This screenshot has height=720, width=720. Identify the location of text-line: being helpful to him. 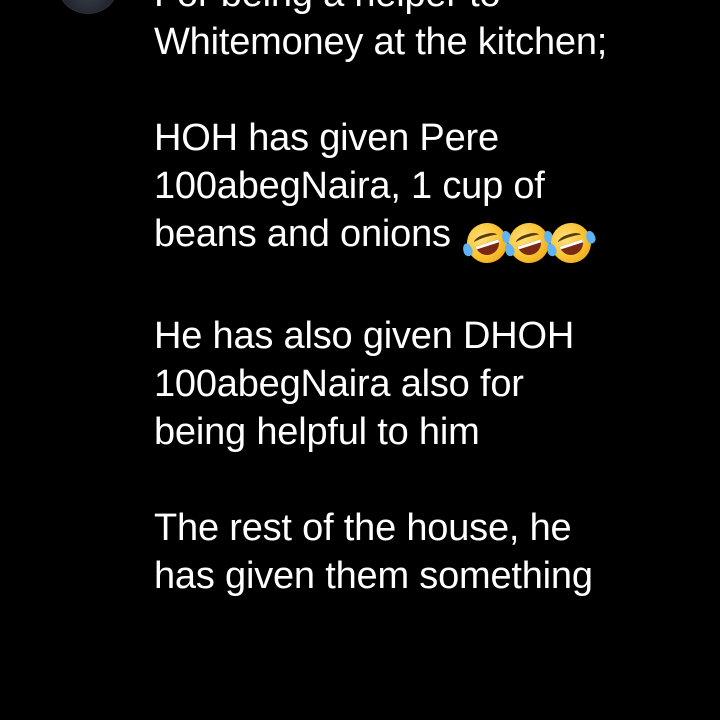
(317, 432).